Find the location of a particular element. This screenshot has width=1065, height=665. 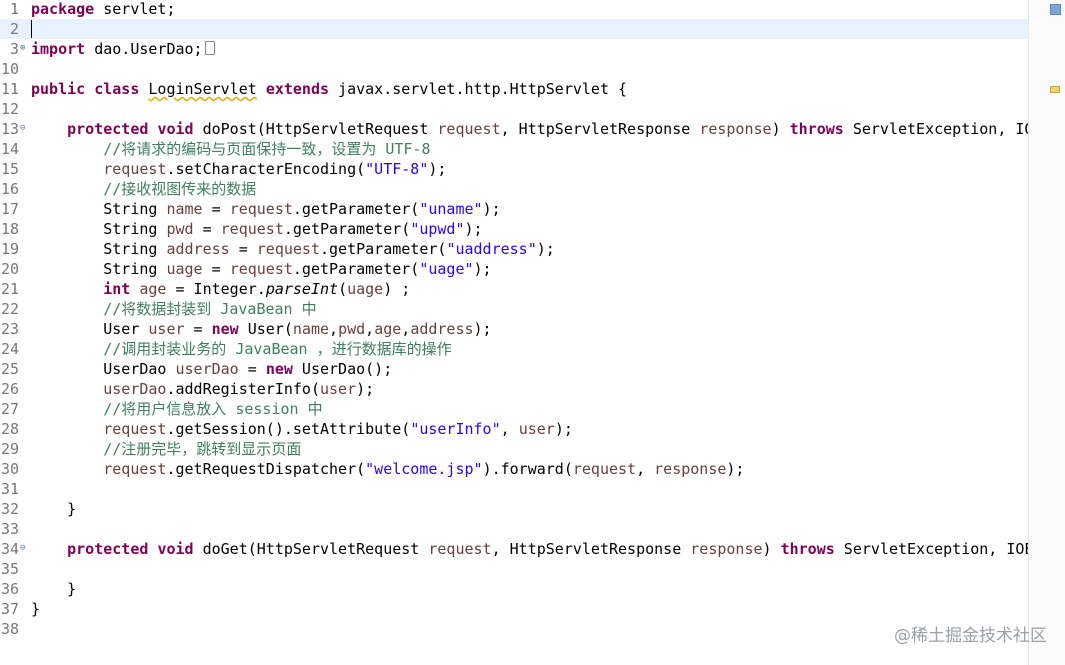

code-token: throws is located at coordinates (807, 549).